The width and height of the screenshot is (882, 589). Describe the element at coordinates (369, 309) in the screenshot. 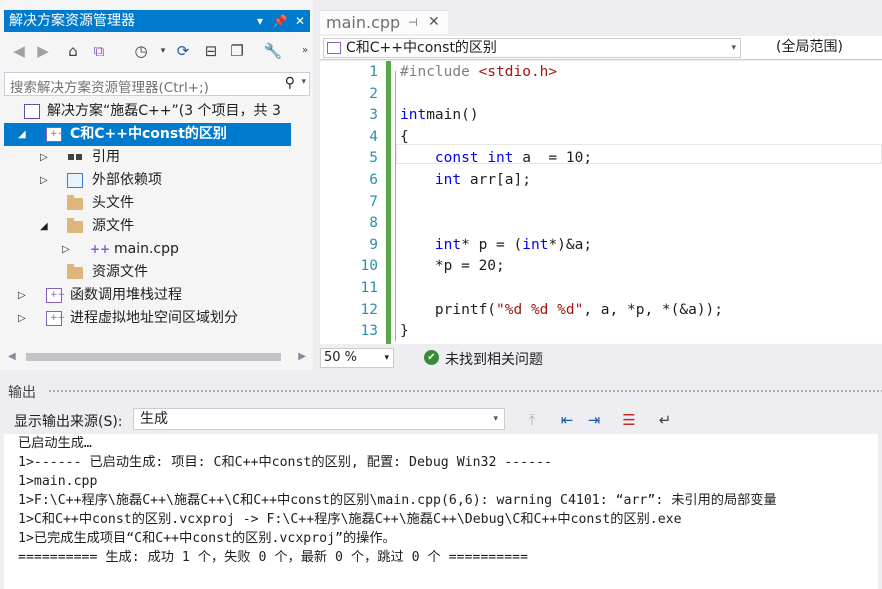

I see `line-number: 12` at that location.